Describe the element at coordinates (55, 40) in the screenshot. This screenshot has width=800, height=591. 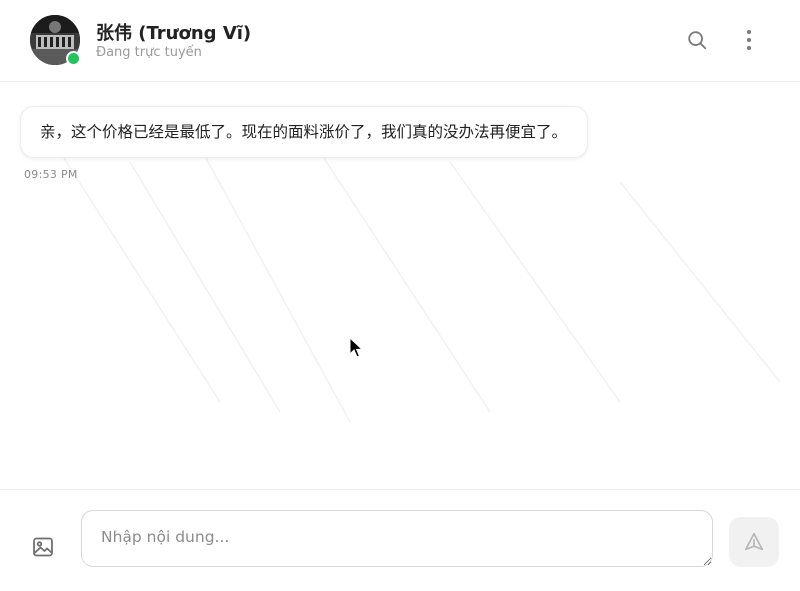
I see `contact-avatar` at that location.